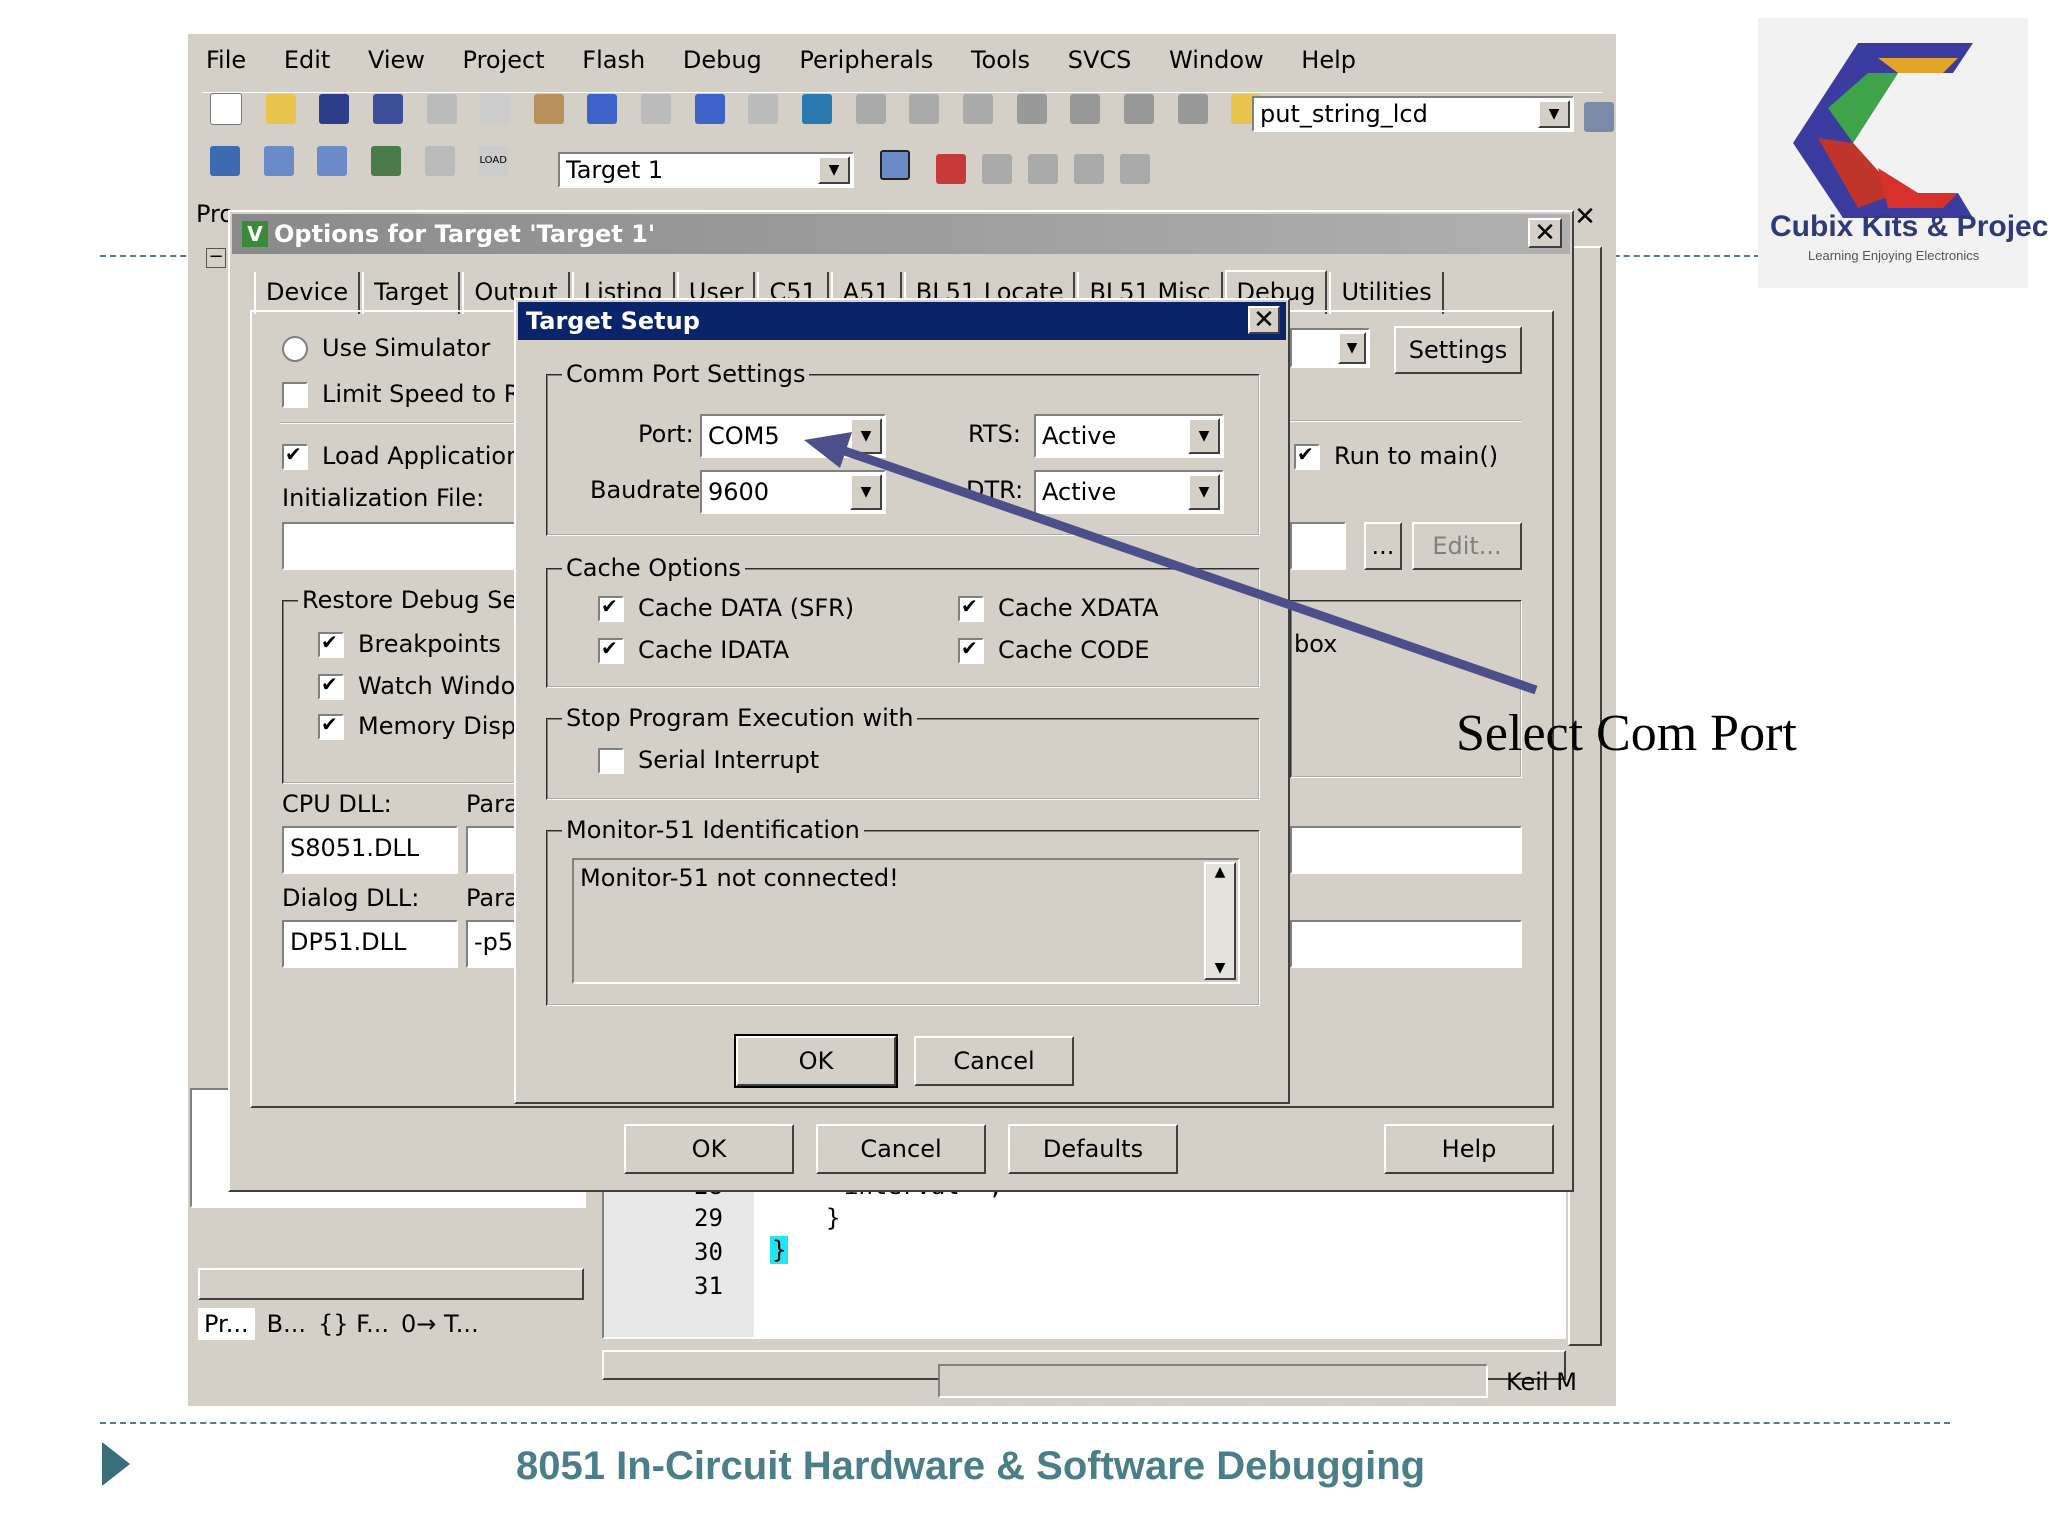 Image resolution: width=2048 pixels, height=1536 pixels. I want to click on annotation-arrow, so click(1171, 563).